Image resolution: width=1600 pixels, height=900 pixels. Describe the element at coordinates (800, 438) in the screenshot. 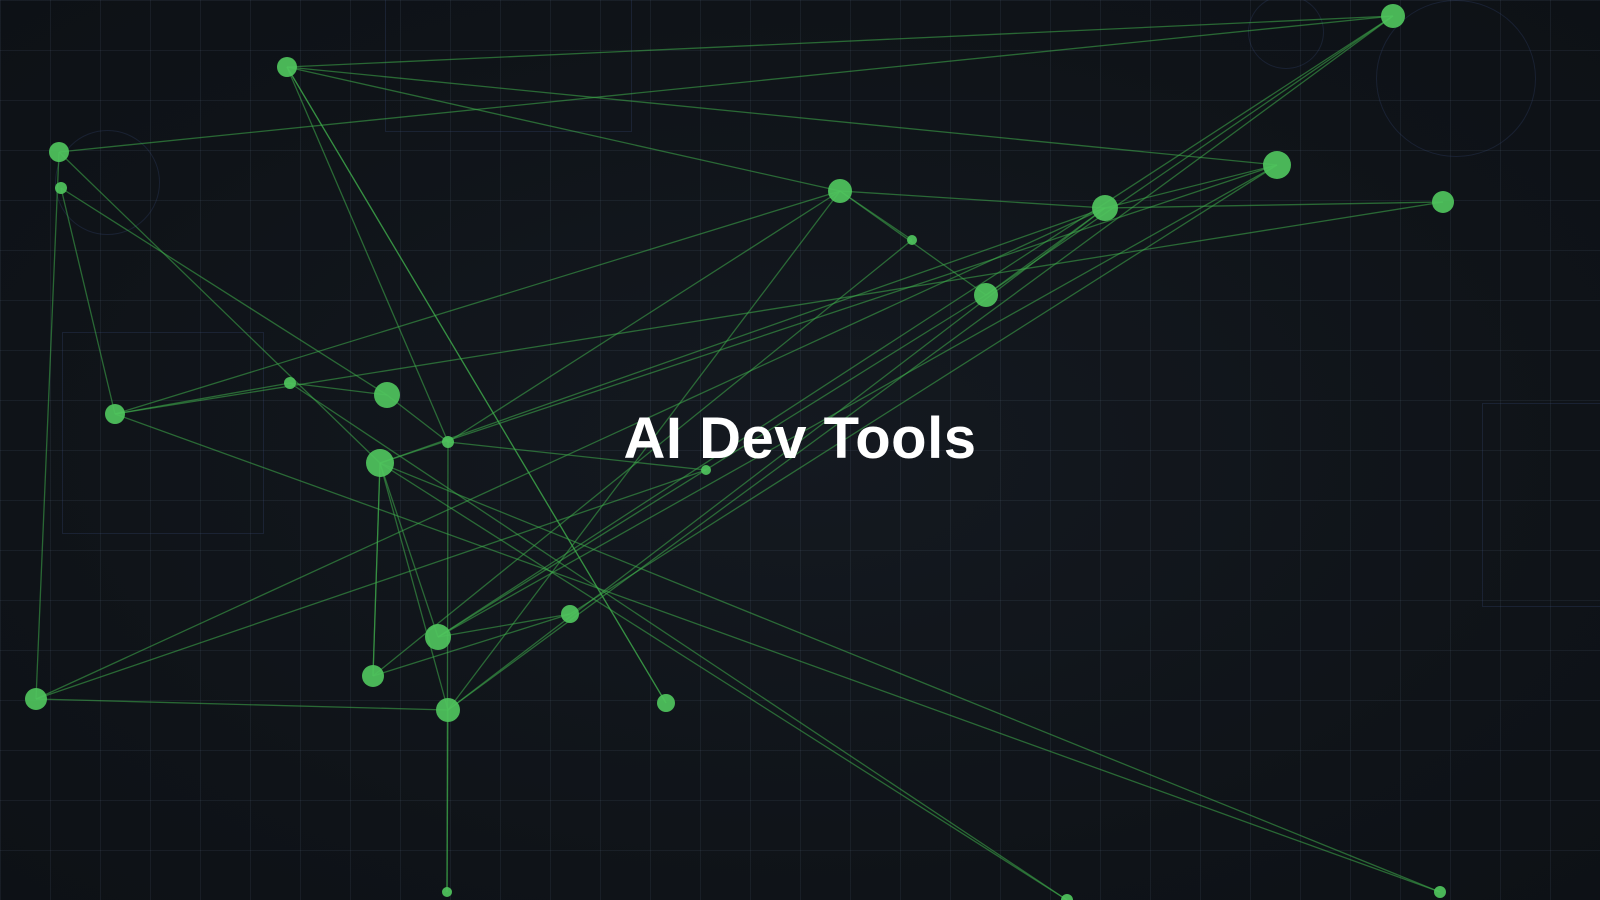

I see `page-title: AI Dev Tools` at that location.